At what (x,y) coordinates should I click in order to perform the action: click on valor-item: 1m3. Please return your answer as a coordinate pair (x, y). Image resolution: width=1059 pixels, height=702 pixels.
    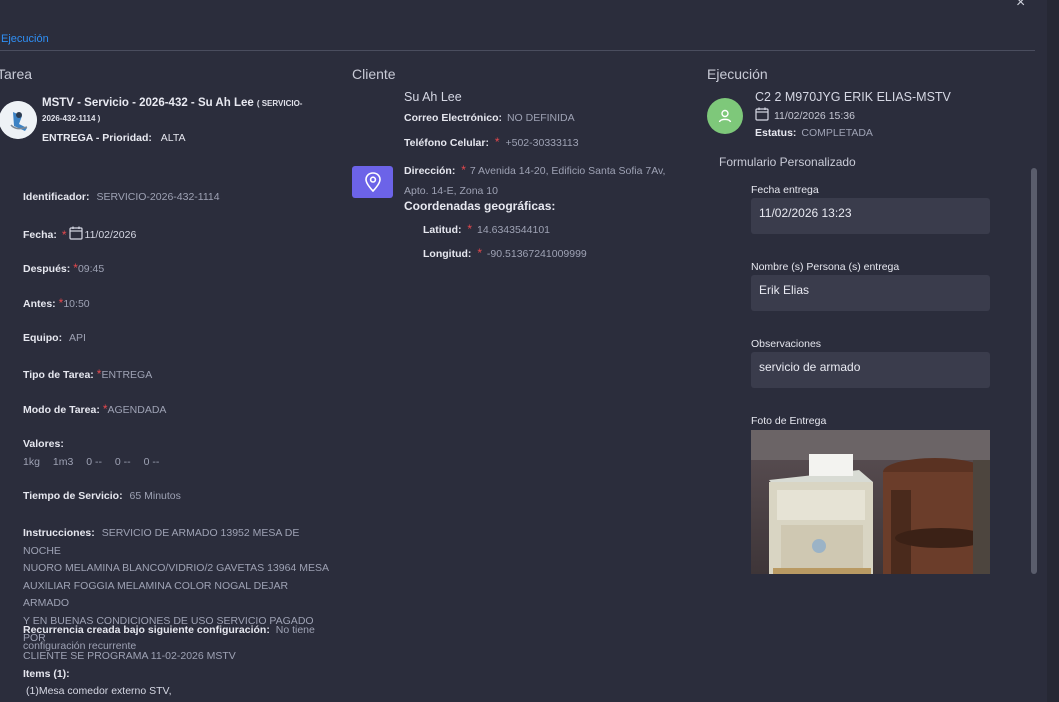
    Looking at the image, I should click on (63, 462).